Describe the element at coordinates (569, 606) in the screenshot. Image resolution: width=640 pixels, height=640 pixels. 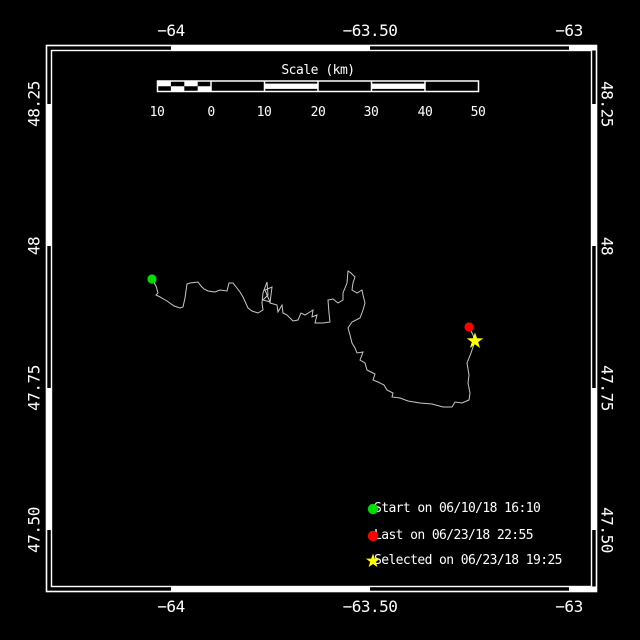
I see `x-tick-label-bottom-63: −63` at that location.